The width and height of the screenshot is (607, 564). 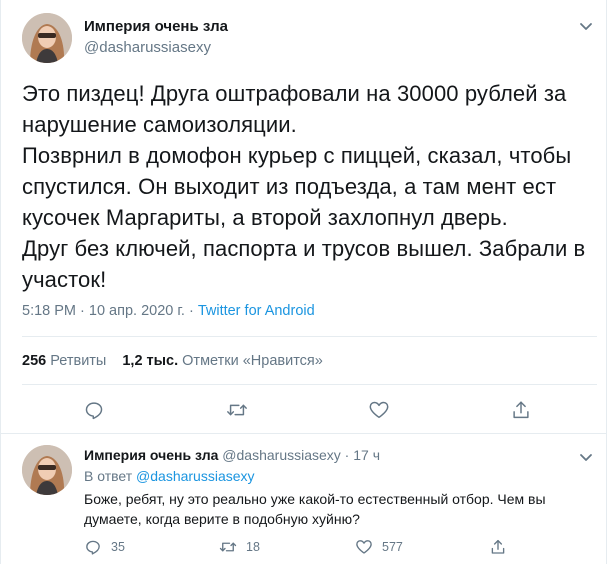 What do you see at coordinates (34, 361) in the screenshot?
I see `retweets-count: 256` at bounding box center [34, 361].